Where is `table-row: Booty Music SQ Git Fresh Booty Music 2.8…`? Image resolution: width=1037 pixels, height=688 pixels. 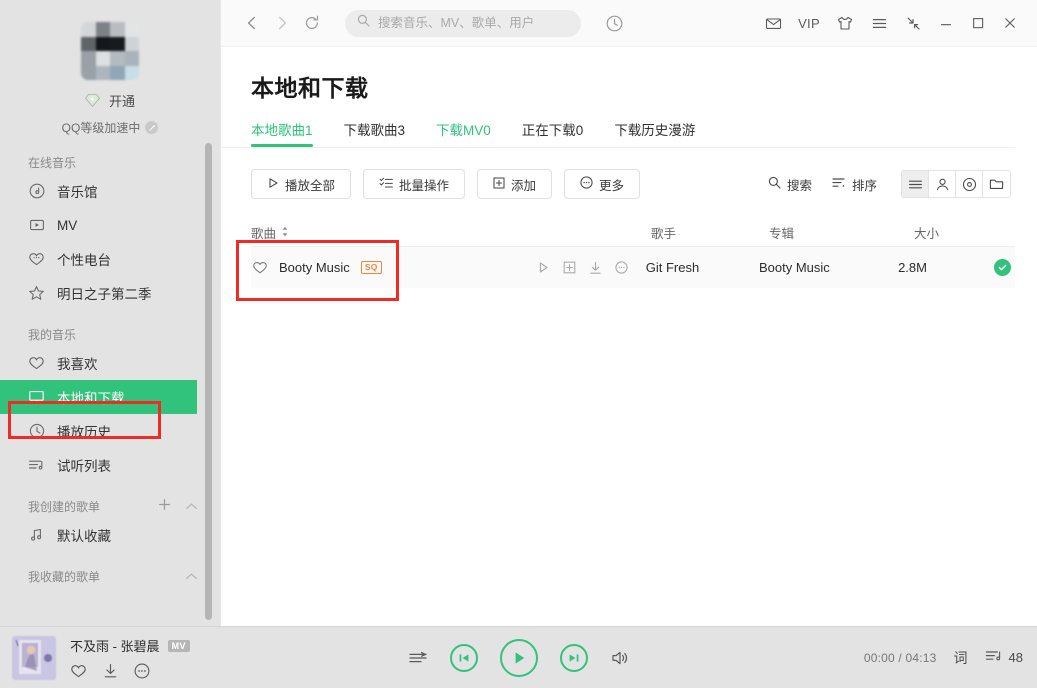 table-row: Booty Music SQ Git Fresh Booty Music 2.8… is located at coordinates (633, 267).